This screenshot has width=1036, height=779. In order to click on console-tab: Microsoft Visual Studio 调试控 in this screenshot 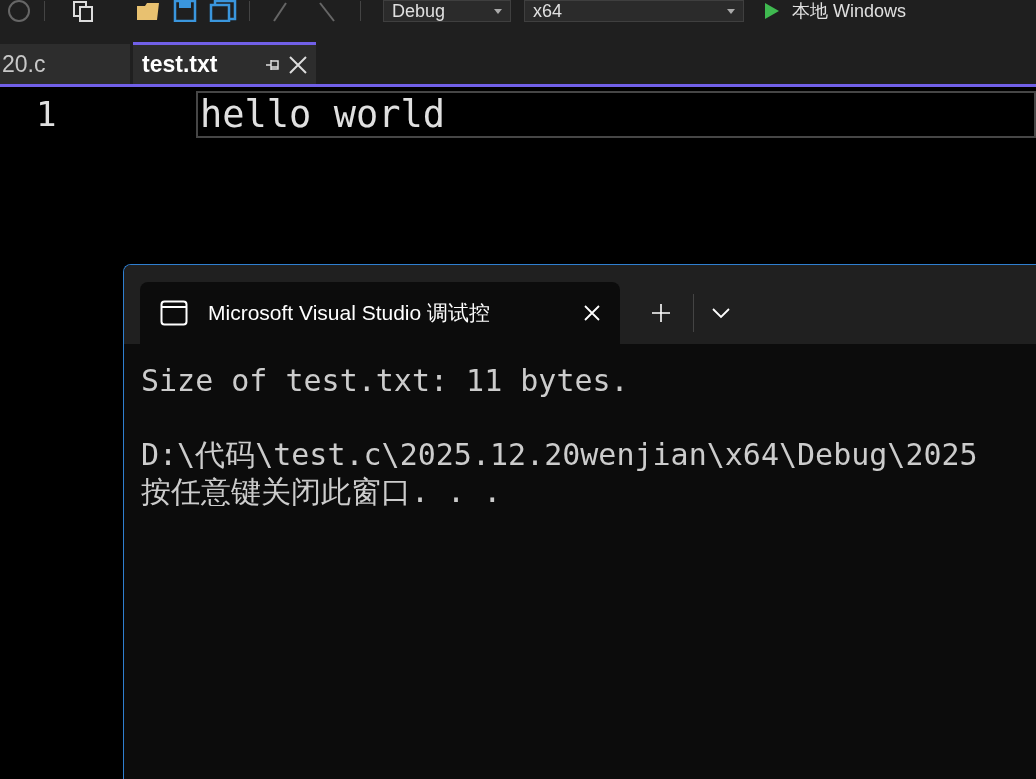, I will do `click(380, 313)`.